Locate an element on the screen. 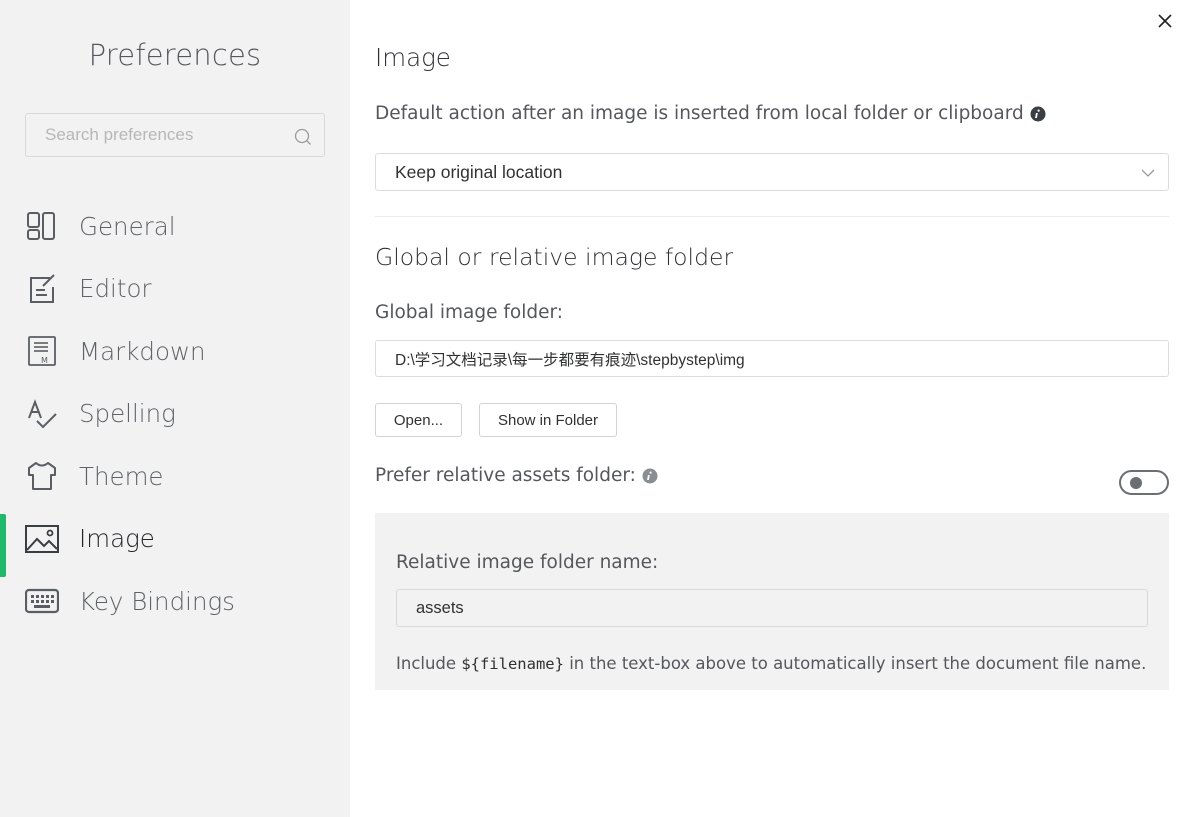 This screenshot has width=1193, height=817. sidebar-item-markdown: M Markdown is located at coordinates (175, 351).